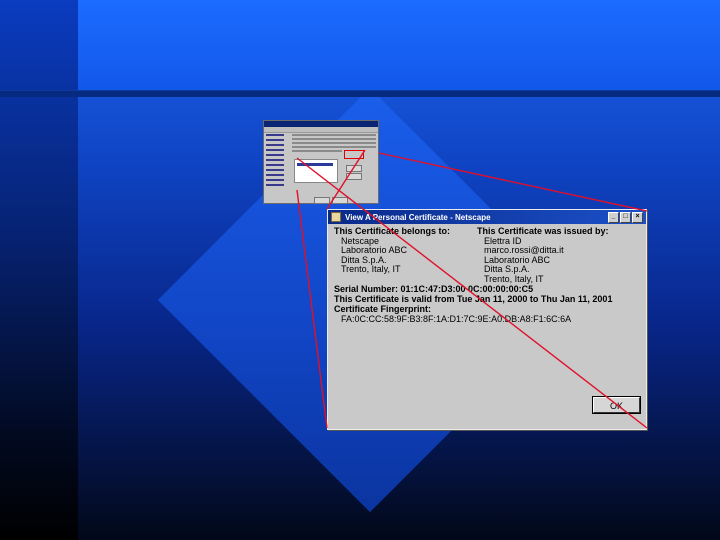 This screenshot has width=720, height=540. Describe the element at coordinates (354, 154) in the screenshot. I see `thumbnail-view-button-highlight` at that location.